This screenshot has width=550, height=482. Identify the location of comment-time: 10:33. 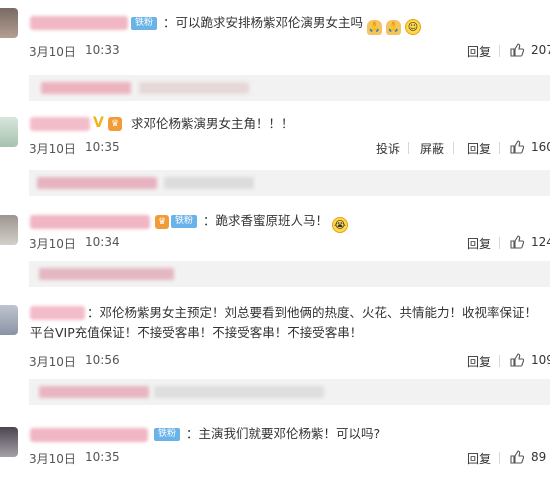
(102, 50).